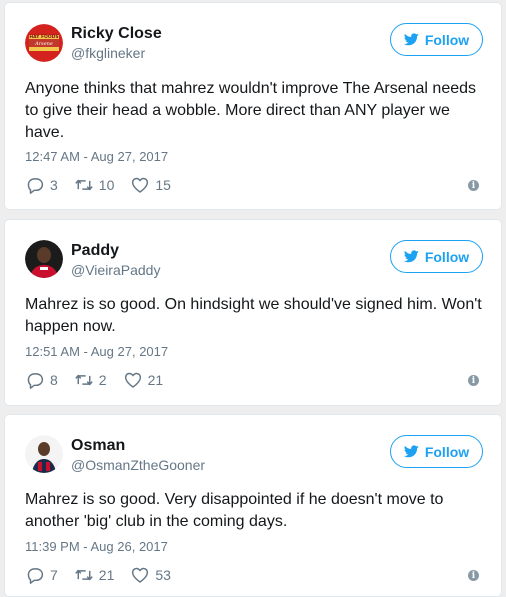 The image size is (506, 597). Describe the element at coordinates (115, 270) in the screenshot. I see `user-handle: @VieiraPaddy` at that location.